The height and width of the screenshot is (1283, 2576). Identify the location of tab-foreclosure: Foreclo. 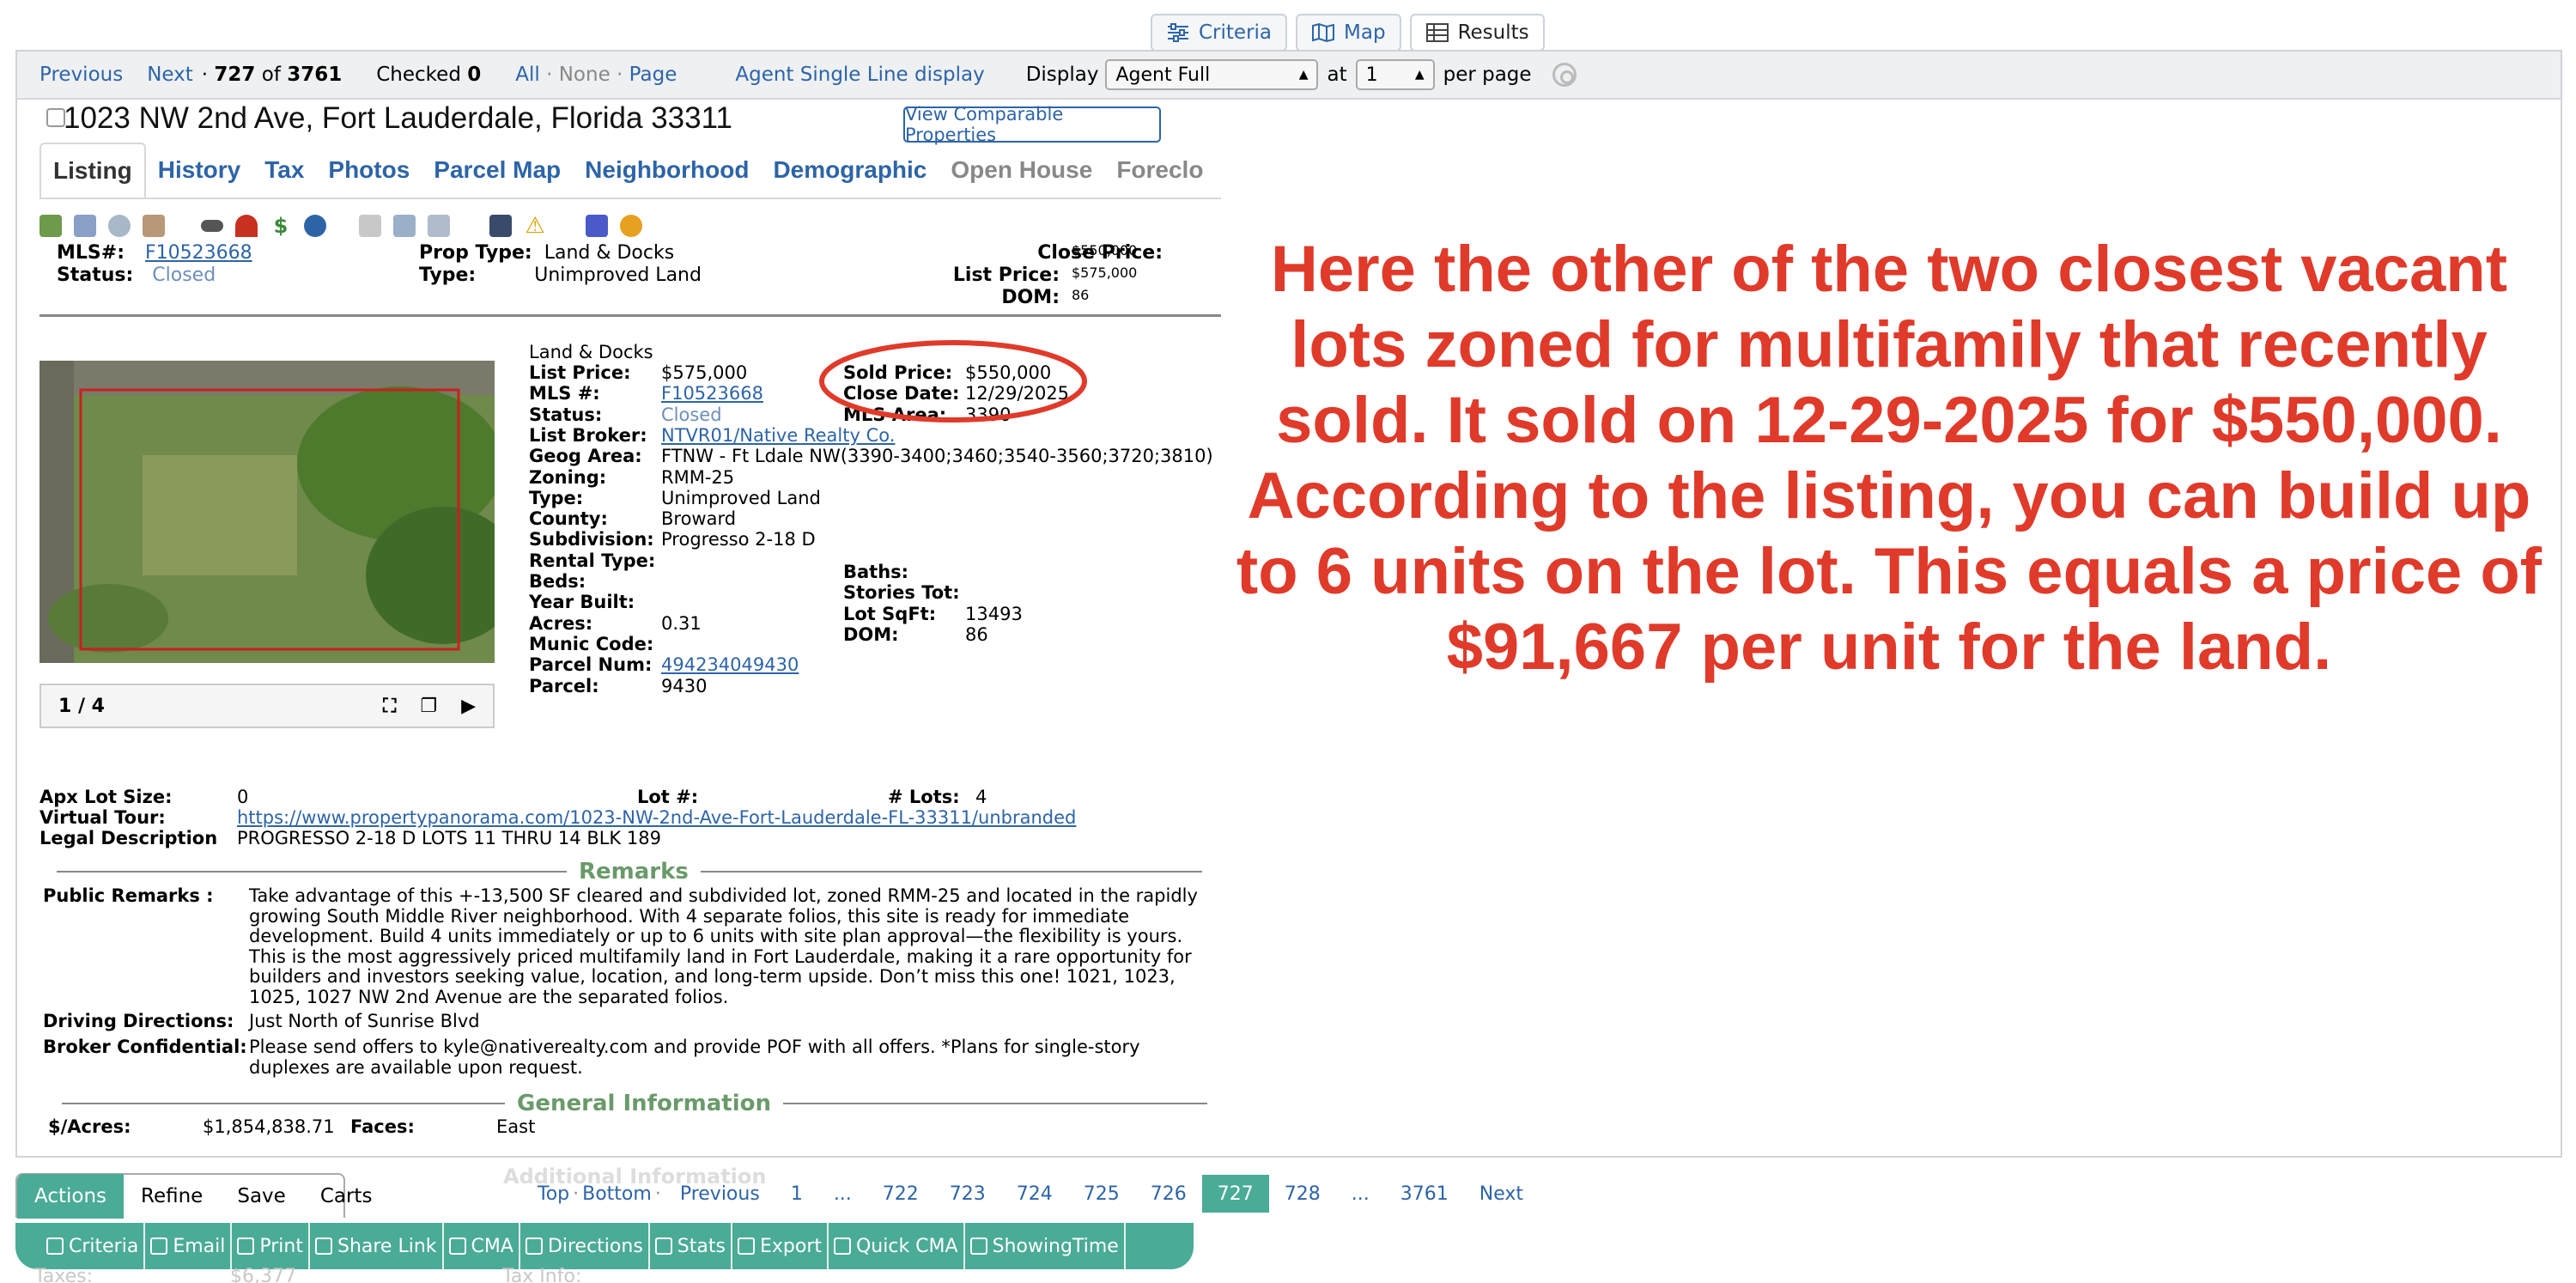
(1159, 170).